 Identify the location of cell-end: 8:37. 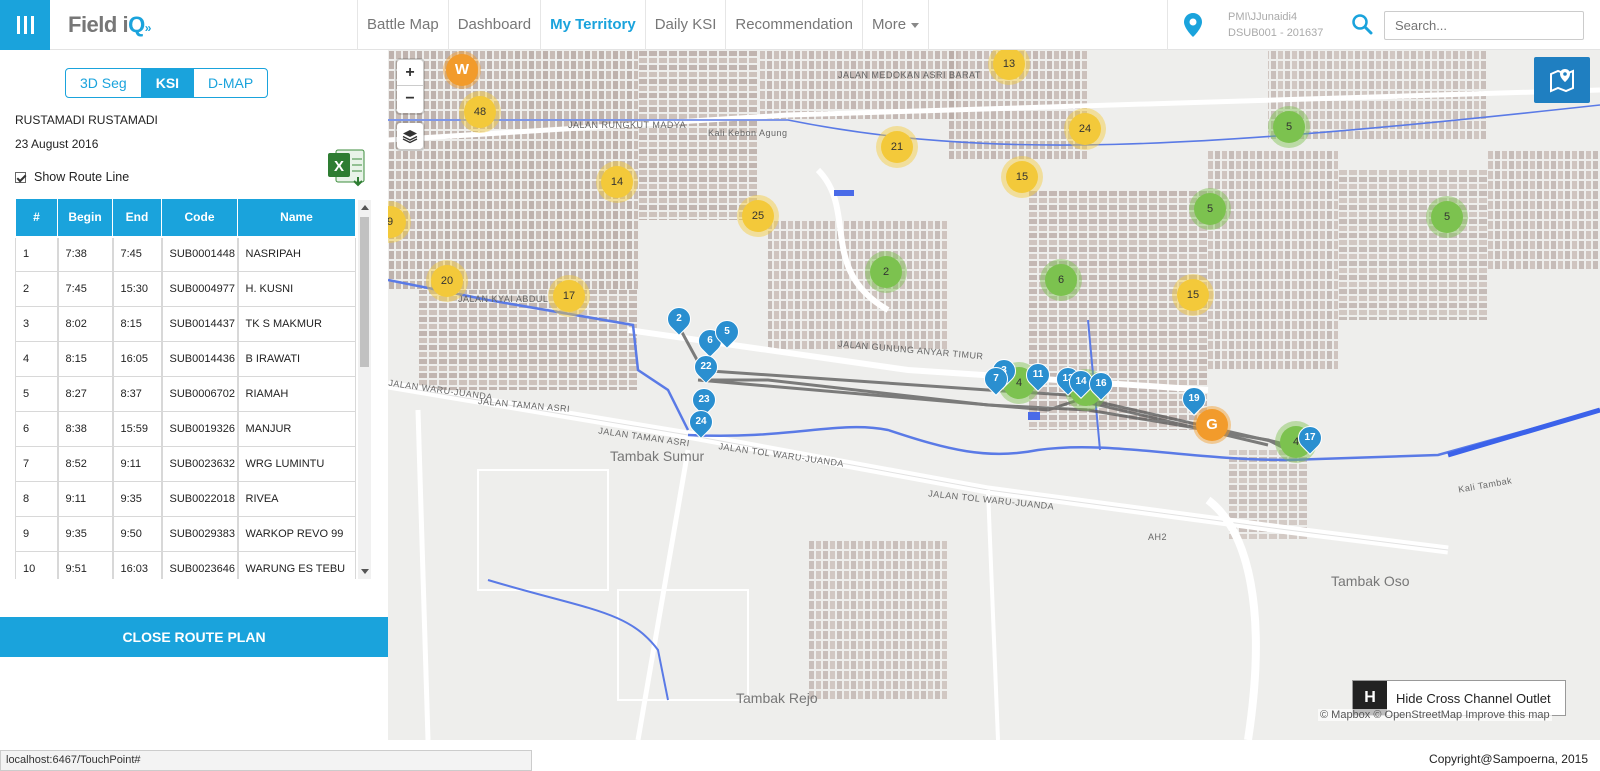
(136, 394).